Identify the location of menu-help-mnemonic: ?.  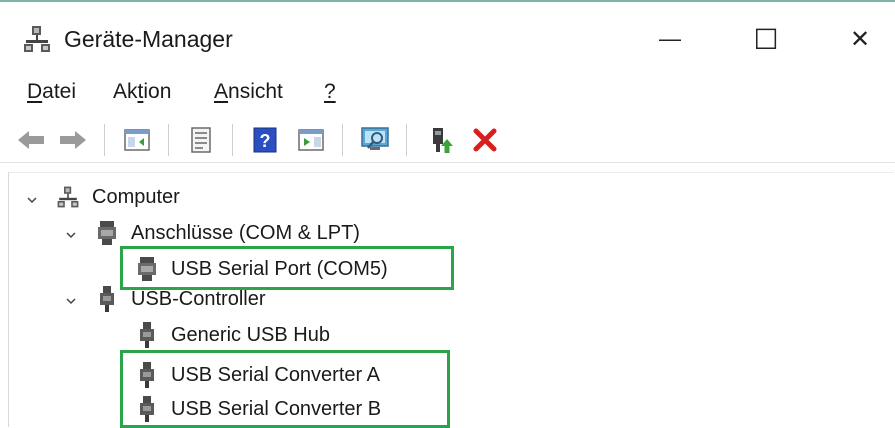
(330, 91).